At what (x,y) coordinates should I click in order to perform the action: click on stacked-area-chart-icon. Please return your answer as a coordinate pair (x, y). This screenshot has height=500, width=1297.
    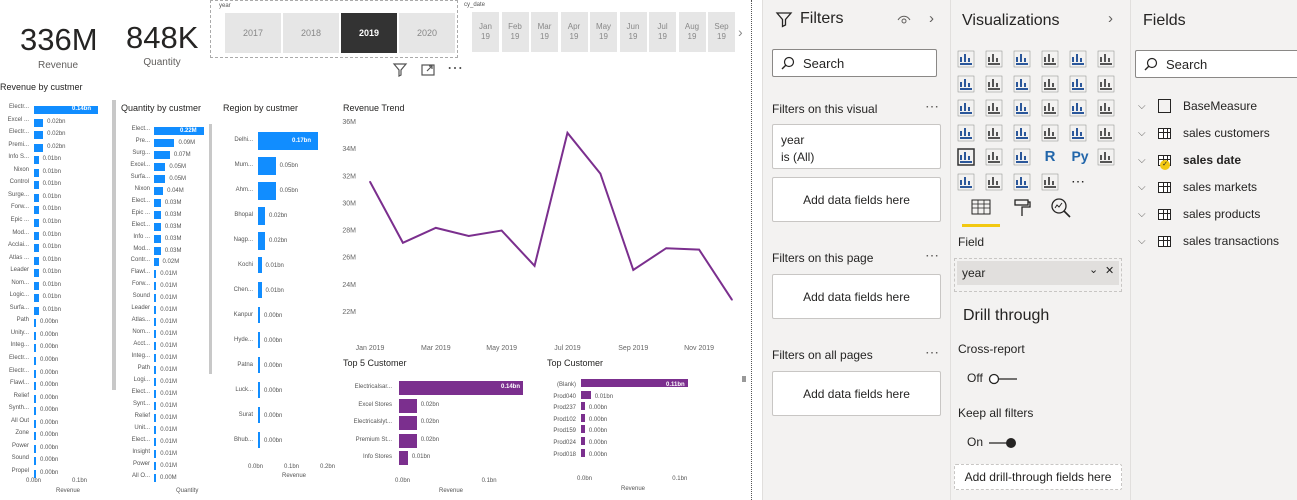
    Looking at the image, I should click on (1022, 84).